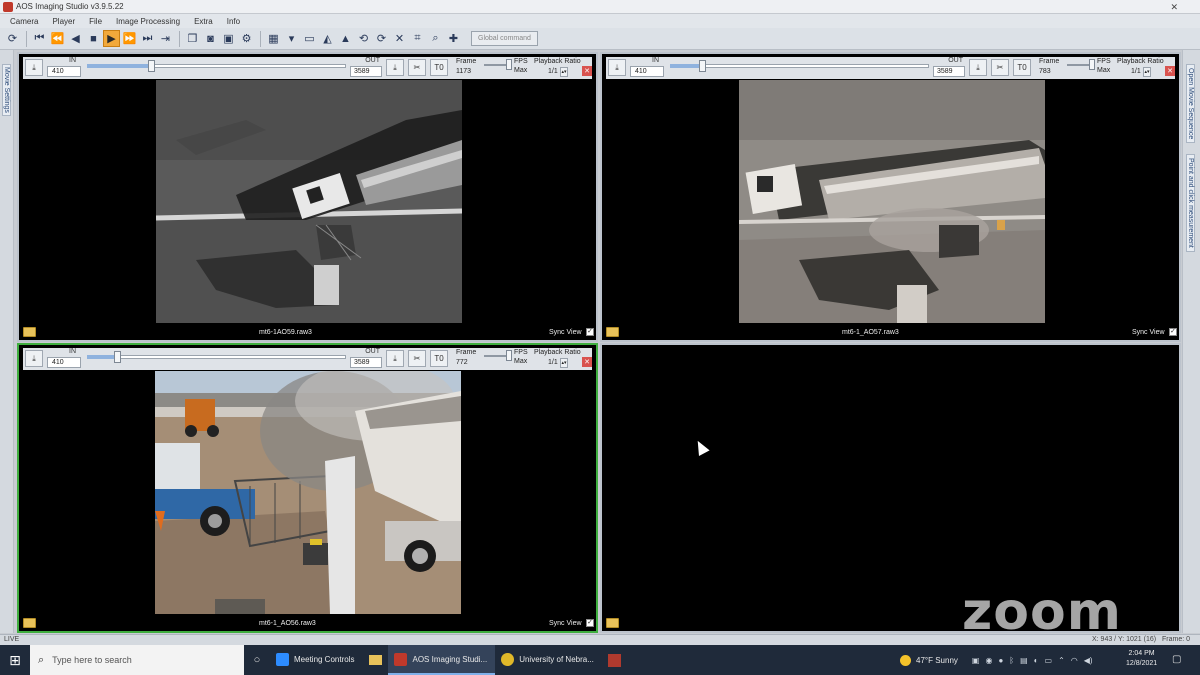 The width and height of the screenshot is (1200, 675). Describe the element at coordinates (148, 21) in the screenshot. I see `menu-image-processing: Image Processing` at that location.